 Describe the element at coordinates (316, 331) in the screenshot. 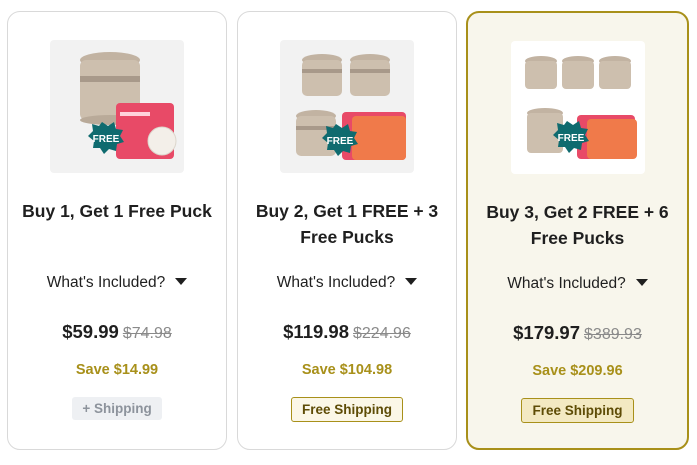

I see `sale-price: $119.98` at that location.